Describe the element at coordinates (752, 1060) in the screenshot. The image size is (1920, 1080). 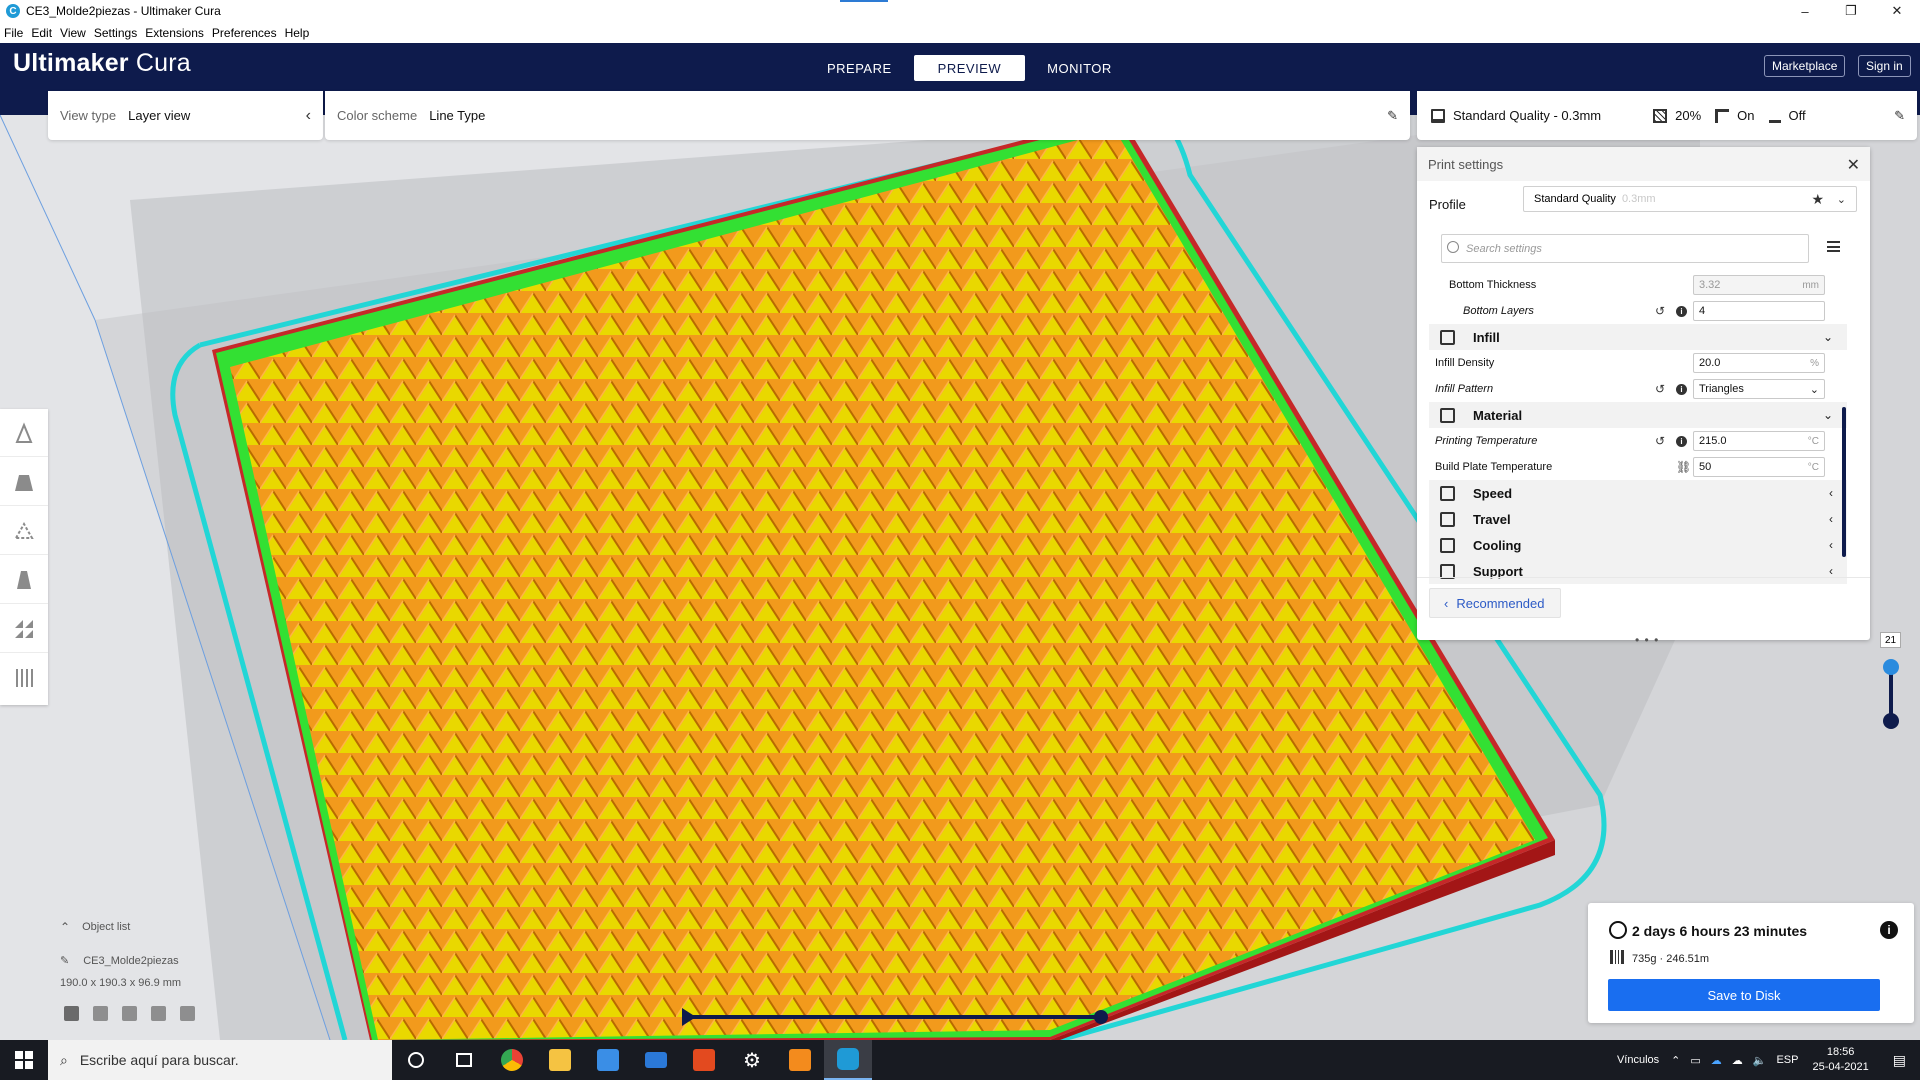
I see `settings-button: ⚙` at that location.